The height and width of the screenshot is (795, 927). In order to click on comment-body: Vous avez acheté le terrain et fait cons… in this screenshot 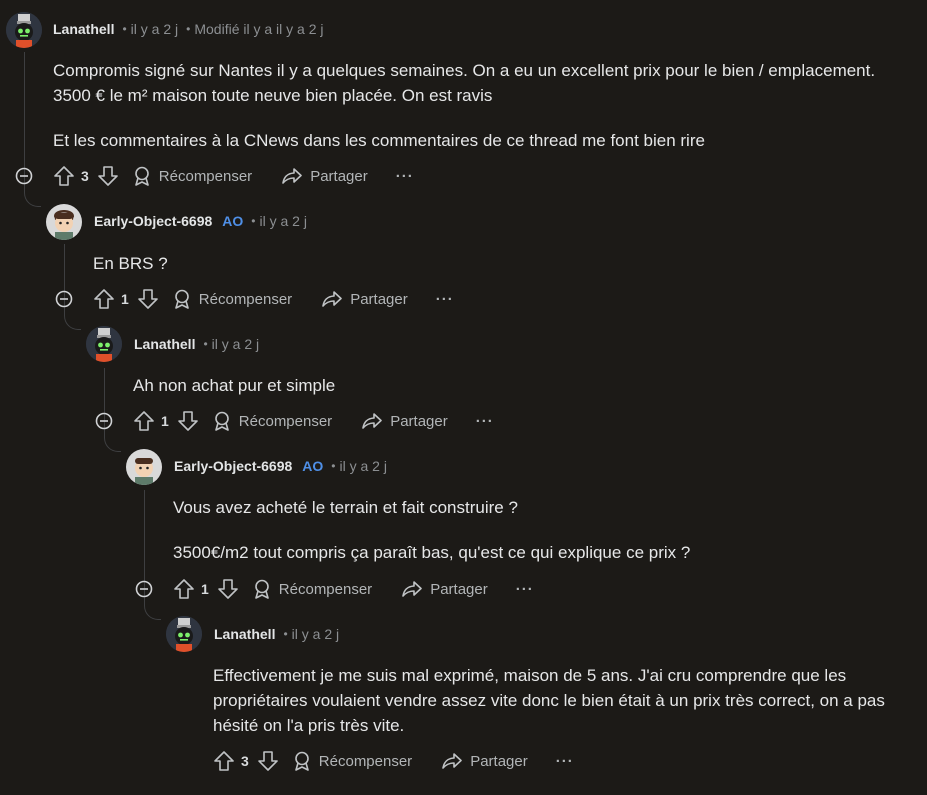, I will do `click(538, 530)`.